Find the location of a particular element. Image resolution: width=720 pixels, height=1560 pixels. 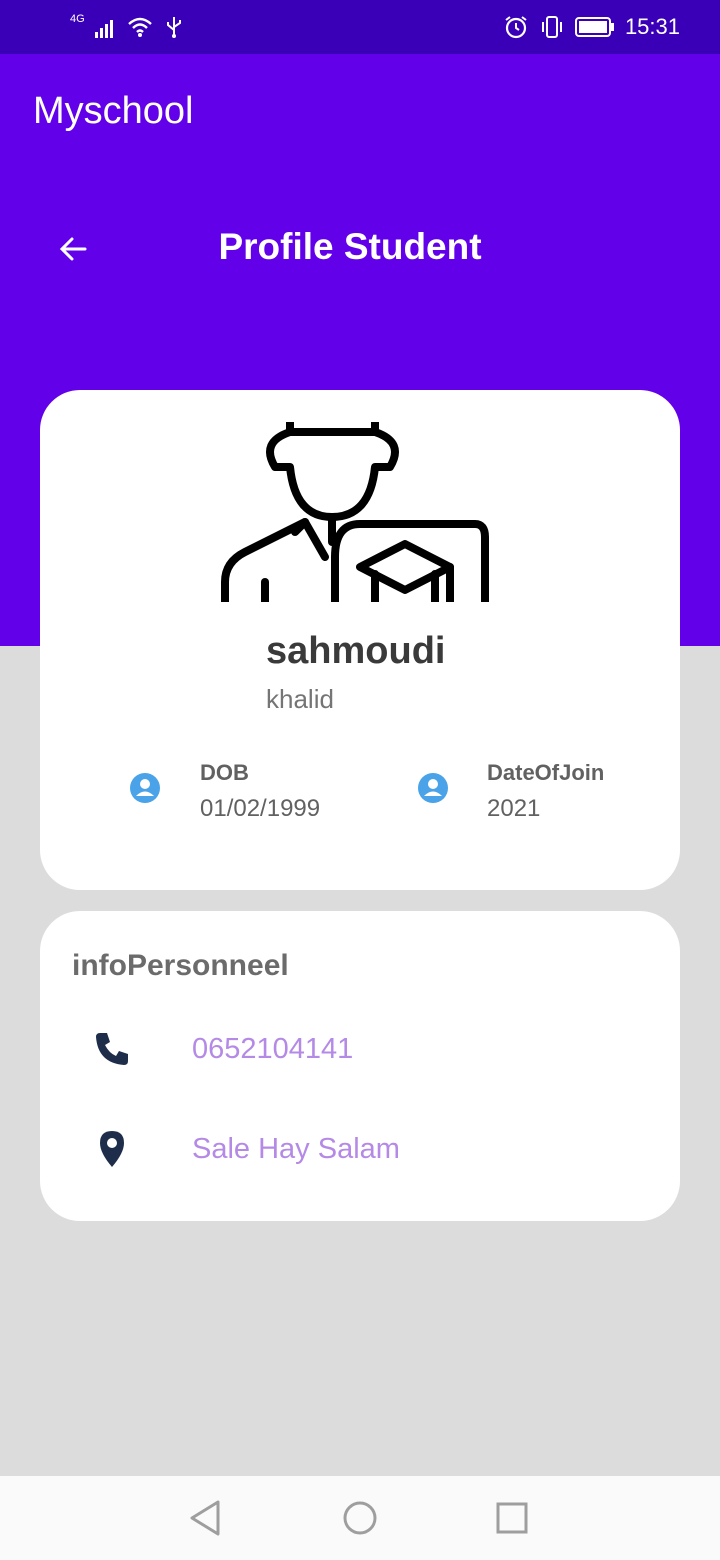

signal-icon is located at coordinates (103, 29).